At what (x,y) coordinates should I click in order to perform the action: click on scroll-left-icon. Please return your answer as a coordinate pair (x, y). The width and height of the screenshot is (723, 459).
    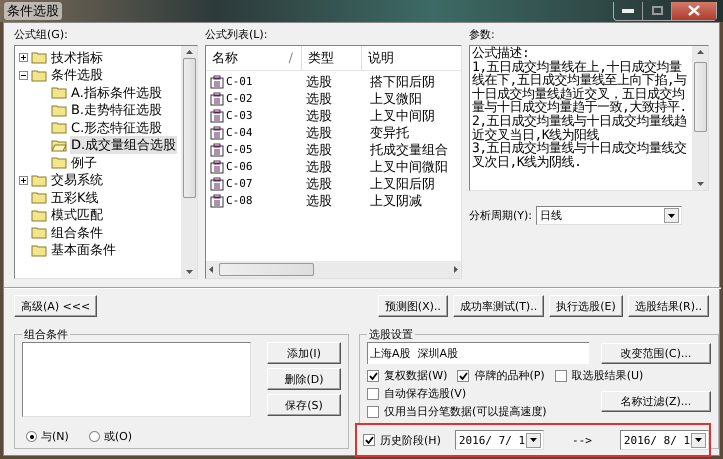
    Looking at the image, I should click on (211, 269).